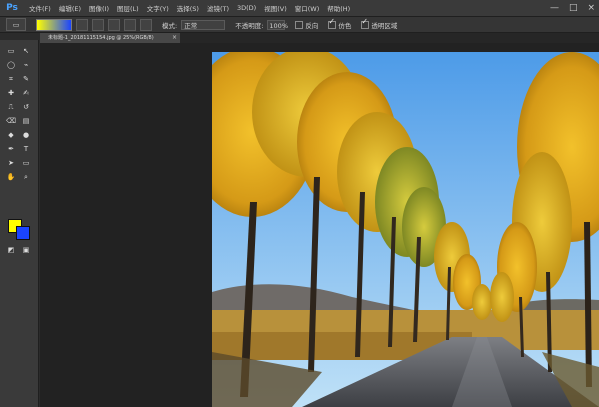 The image size is (599, 407). Describe the element at coordinates (26, 107) in the screenshot. I see `history-brush-tool-icon: ↺` at that location.